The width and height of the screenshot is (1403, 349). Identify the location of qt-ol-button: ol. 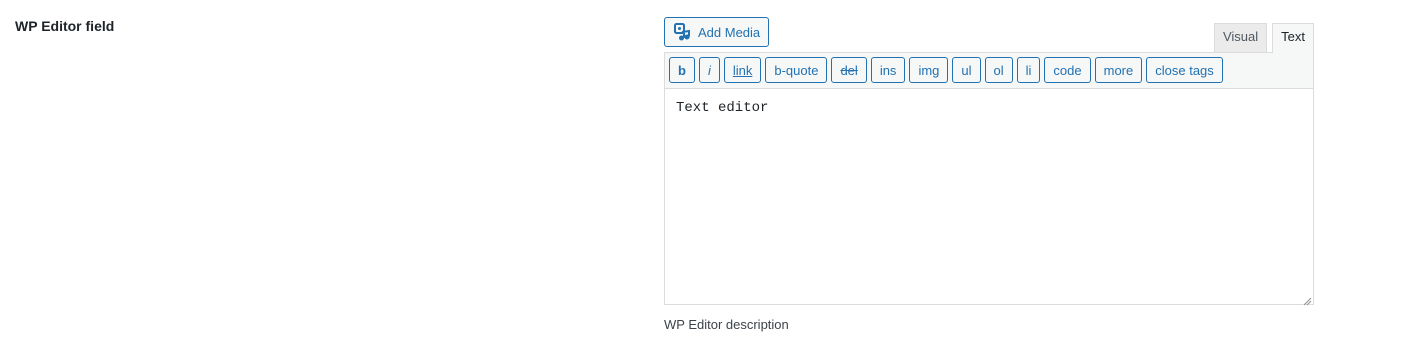
(998, 70).